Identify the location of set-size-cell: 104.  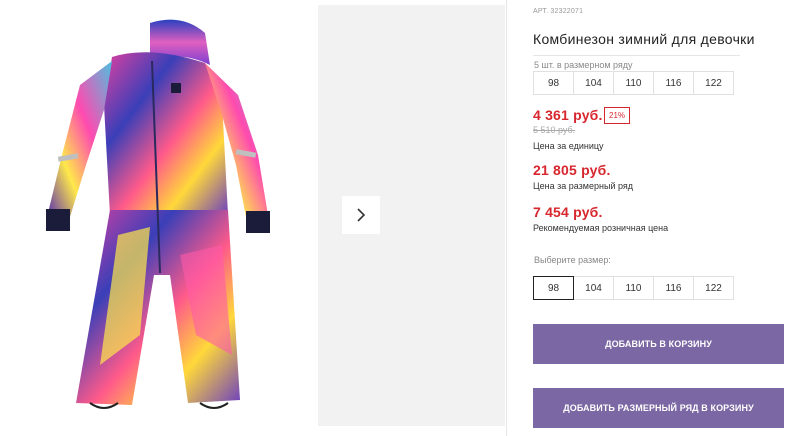
(593, 83).